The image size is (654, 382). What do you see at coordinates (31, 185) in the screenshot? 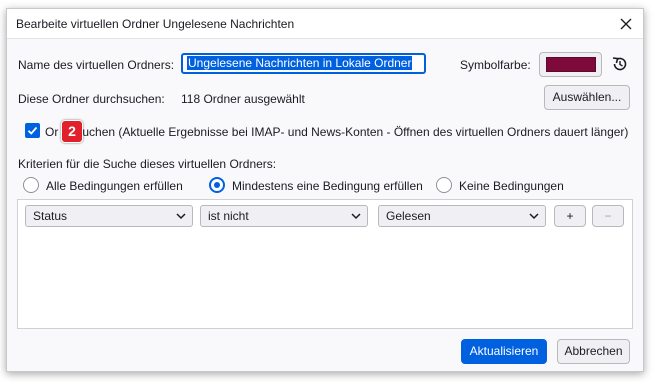
I see `radio-all-conditions` at bounding box center [31, 185].